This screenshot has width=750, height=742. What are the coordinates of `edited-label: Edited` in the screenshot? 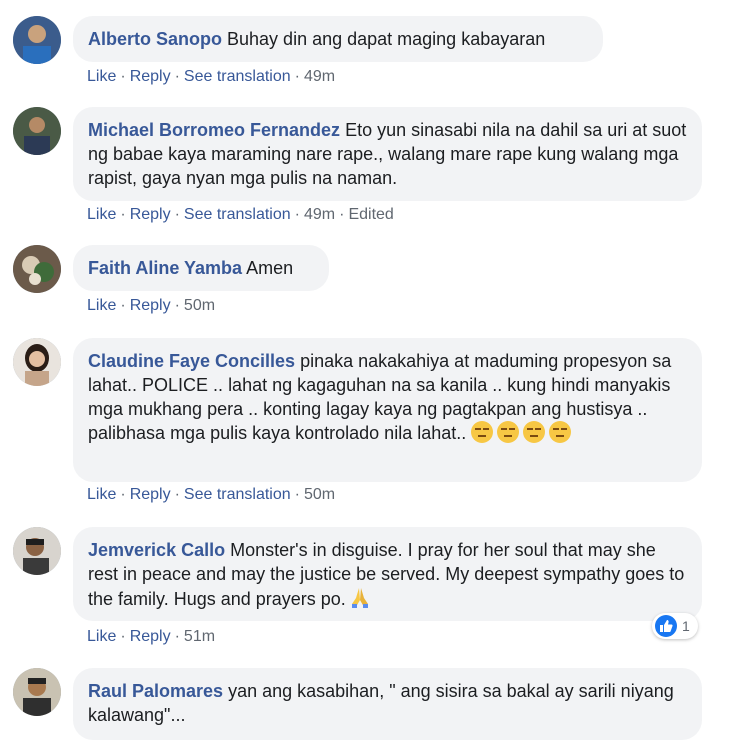 It's located at (370, 214).